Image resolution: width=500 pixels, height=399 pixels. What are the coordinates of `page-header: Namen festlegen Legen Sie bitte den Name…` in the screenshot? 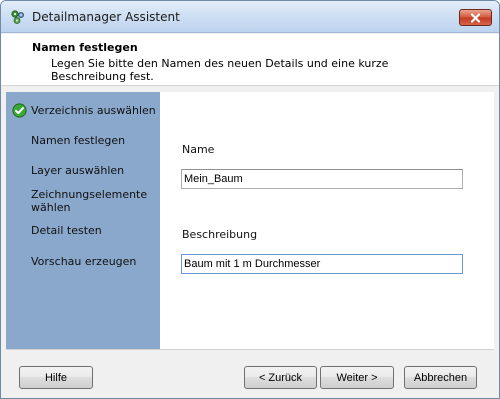 It's located at (250, 60).